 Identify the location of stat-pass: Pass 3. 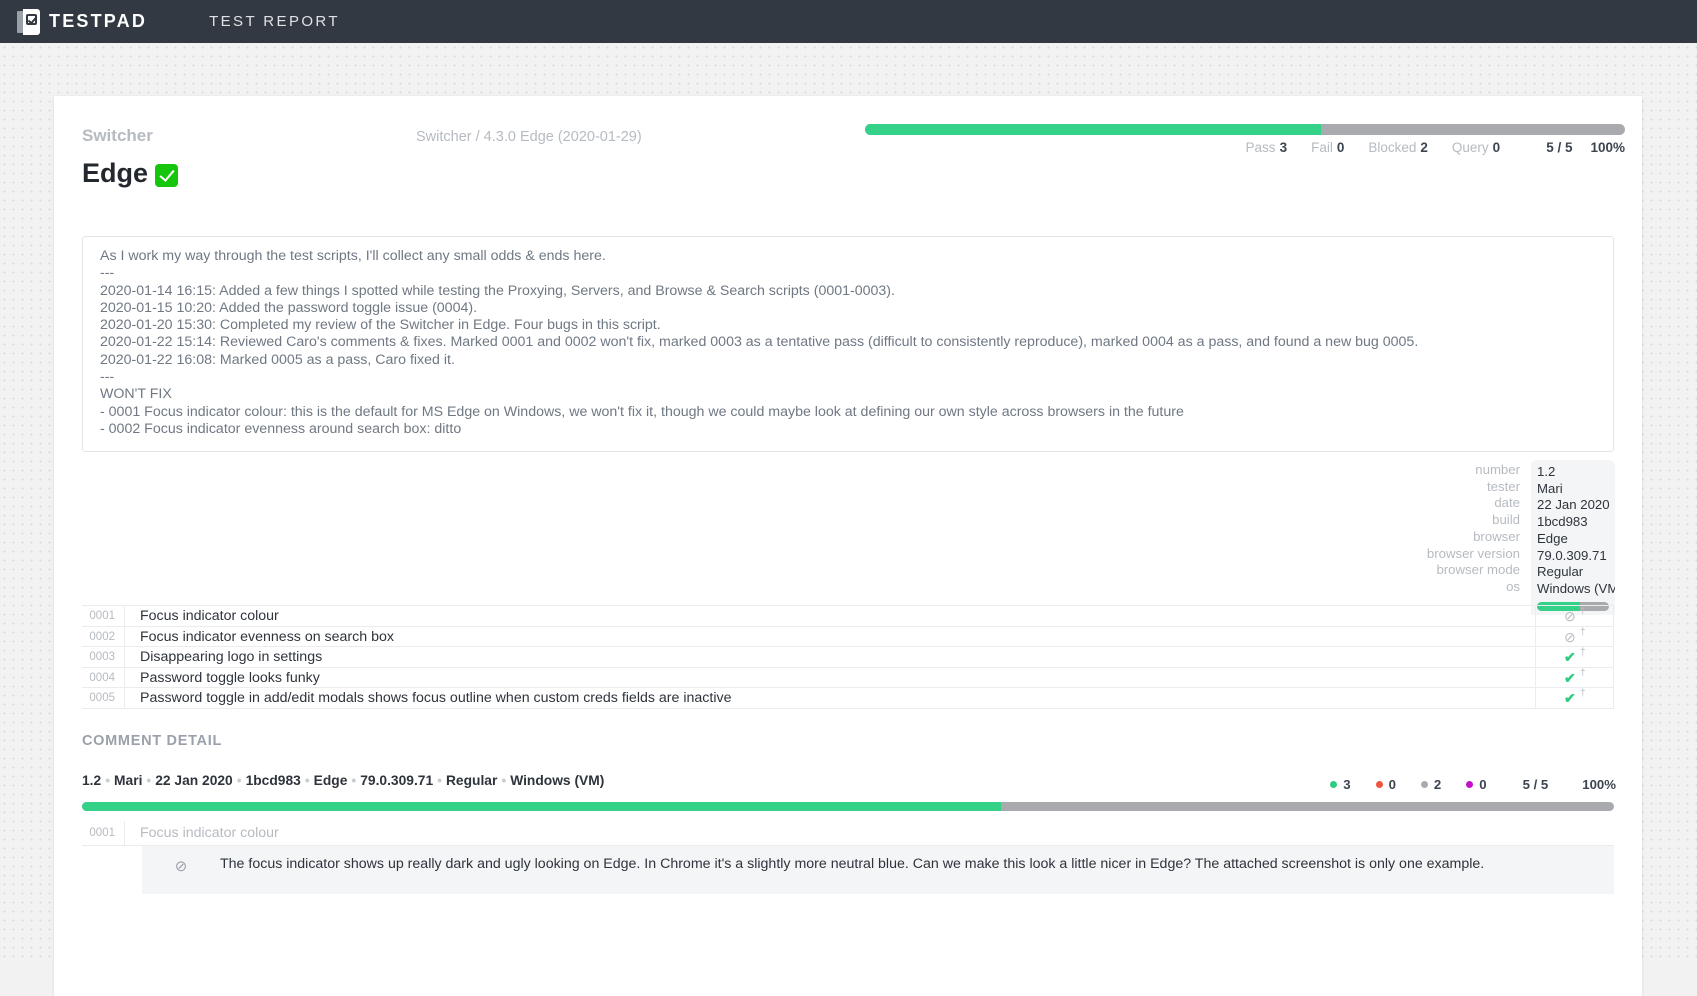
(1267, 147).